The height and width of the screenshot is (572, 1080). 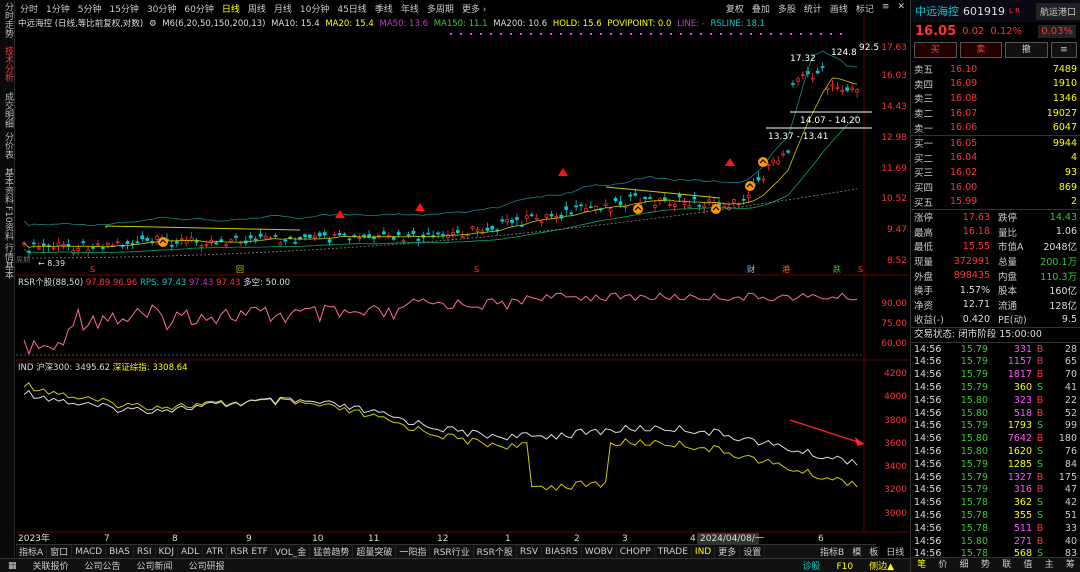 I want to click on buy-point-icon, so click(x=638, y=209).